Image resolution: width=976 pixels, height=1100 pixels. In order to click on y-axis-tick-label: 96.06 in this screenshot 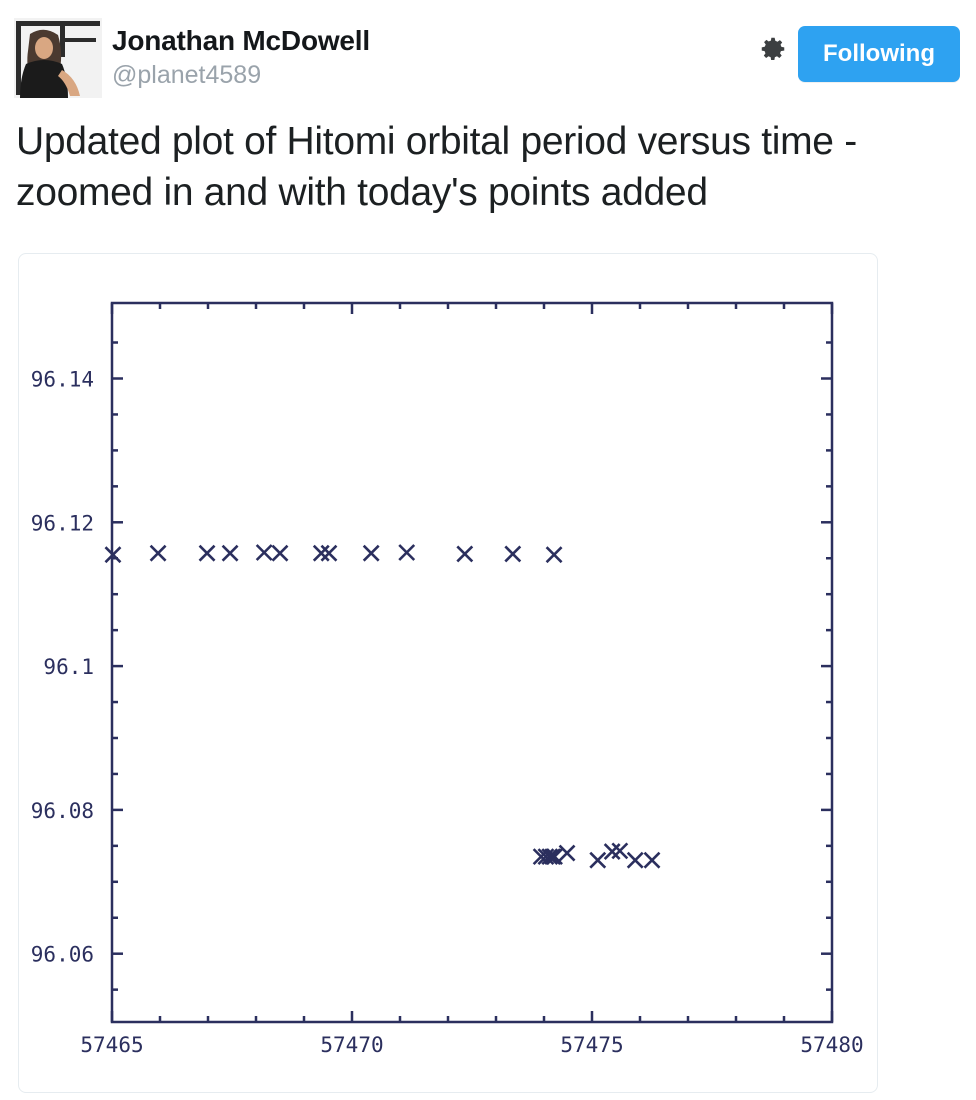, I will do `click(62, 955)`.